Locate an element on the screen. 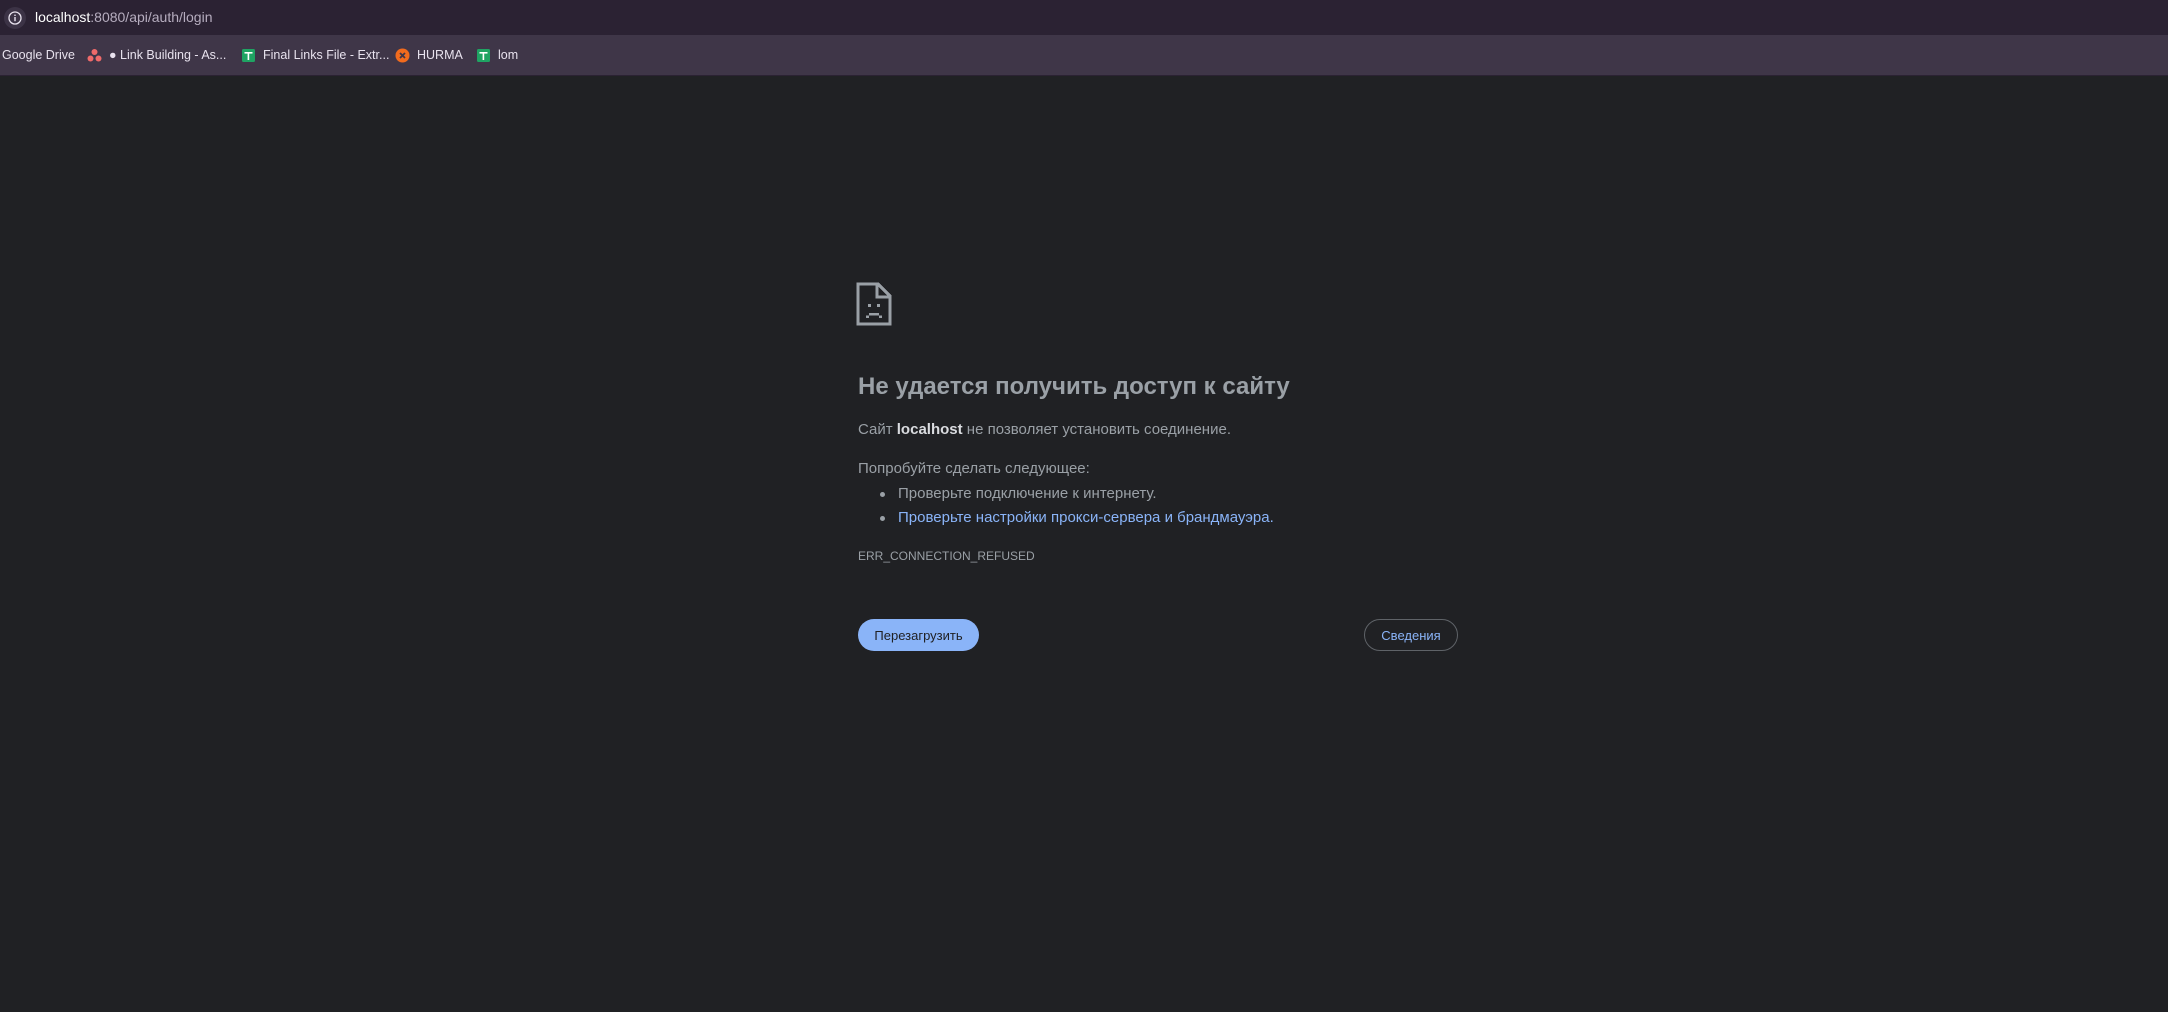 This screenshot has width=2168, height=1012. suggestion-check-connection: Проверьте подключение к интернету. is located at coordinates (1066, 494).